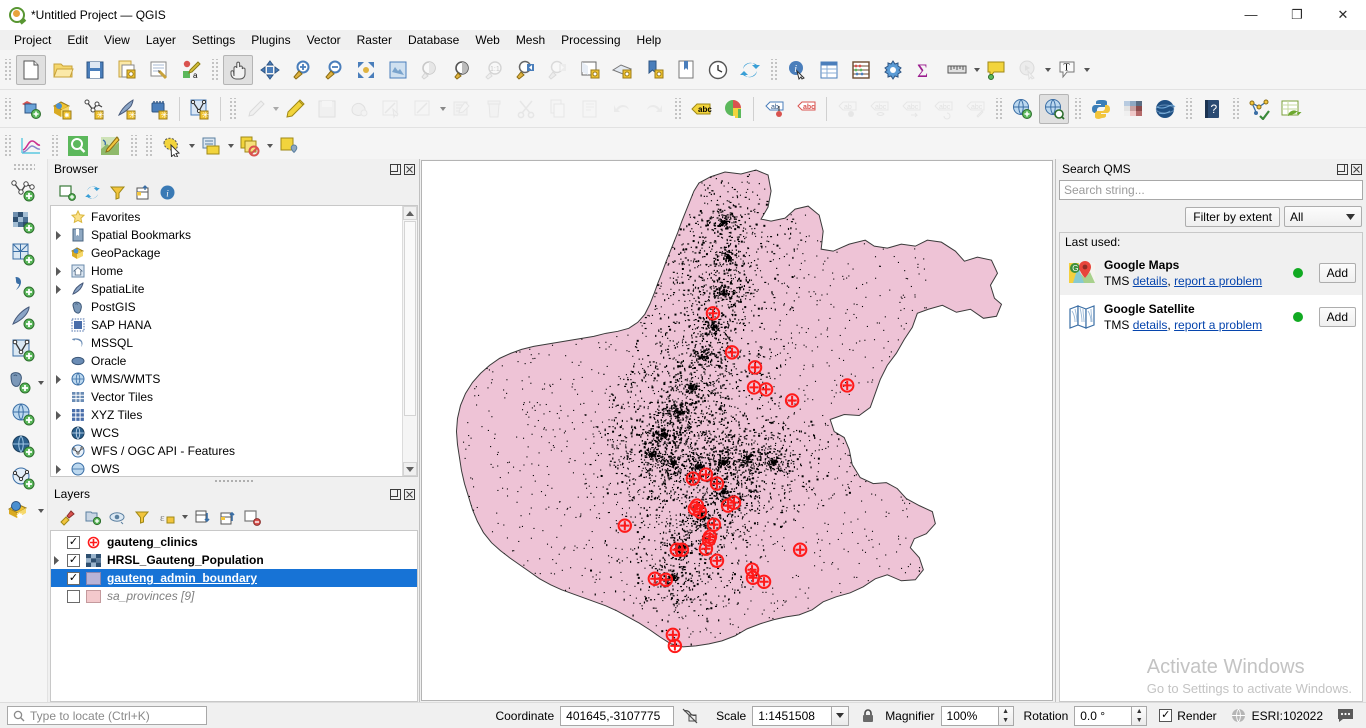 This screenshot has width=1366, height=728. Describe the element at coordinates (73, 542) in the screenshot. I see `layer-visibility-checkbox: ✓` at that location.